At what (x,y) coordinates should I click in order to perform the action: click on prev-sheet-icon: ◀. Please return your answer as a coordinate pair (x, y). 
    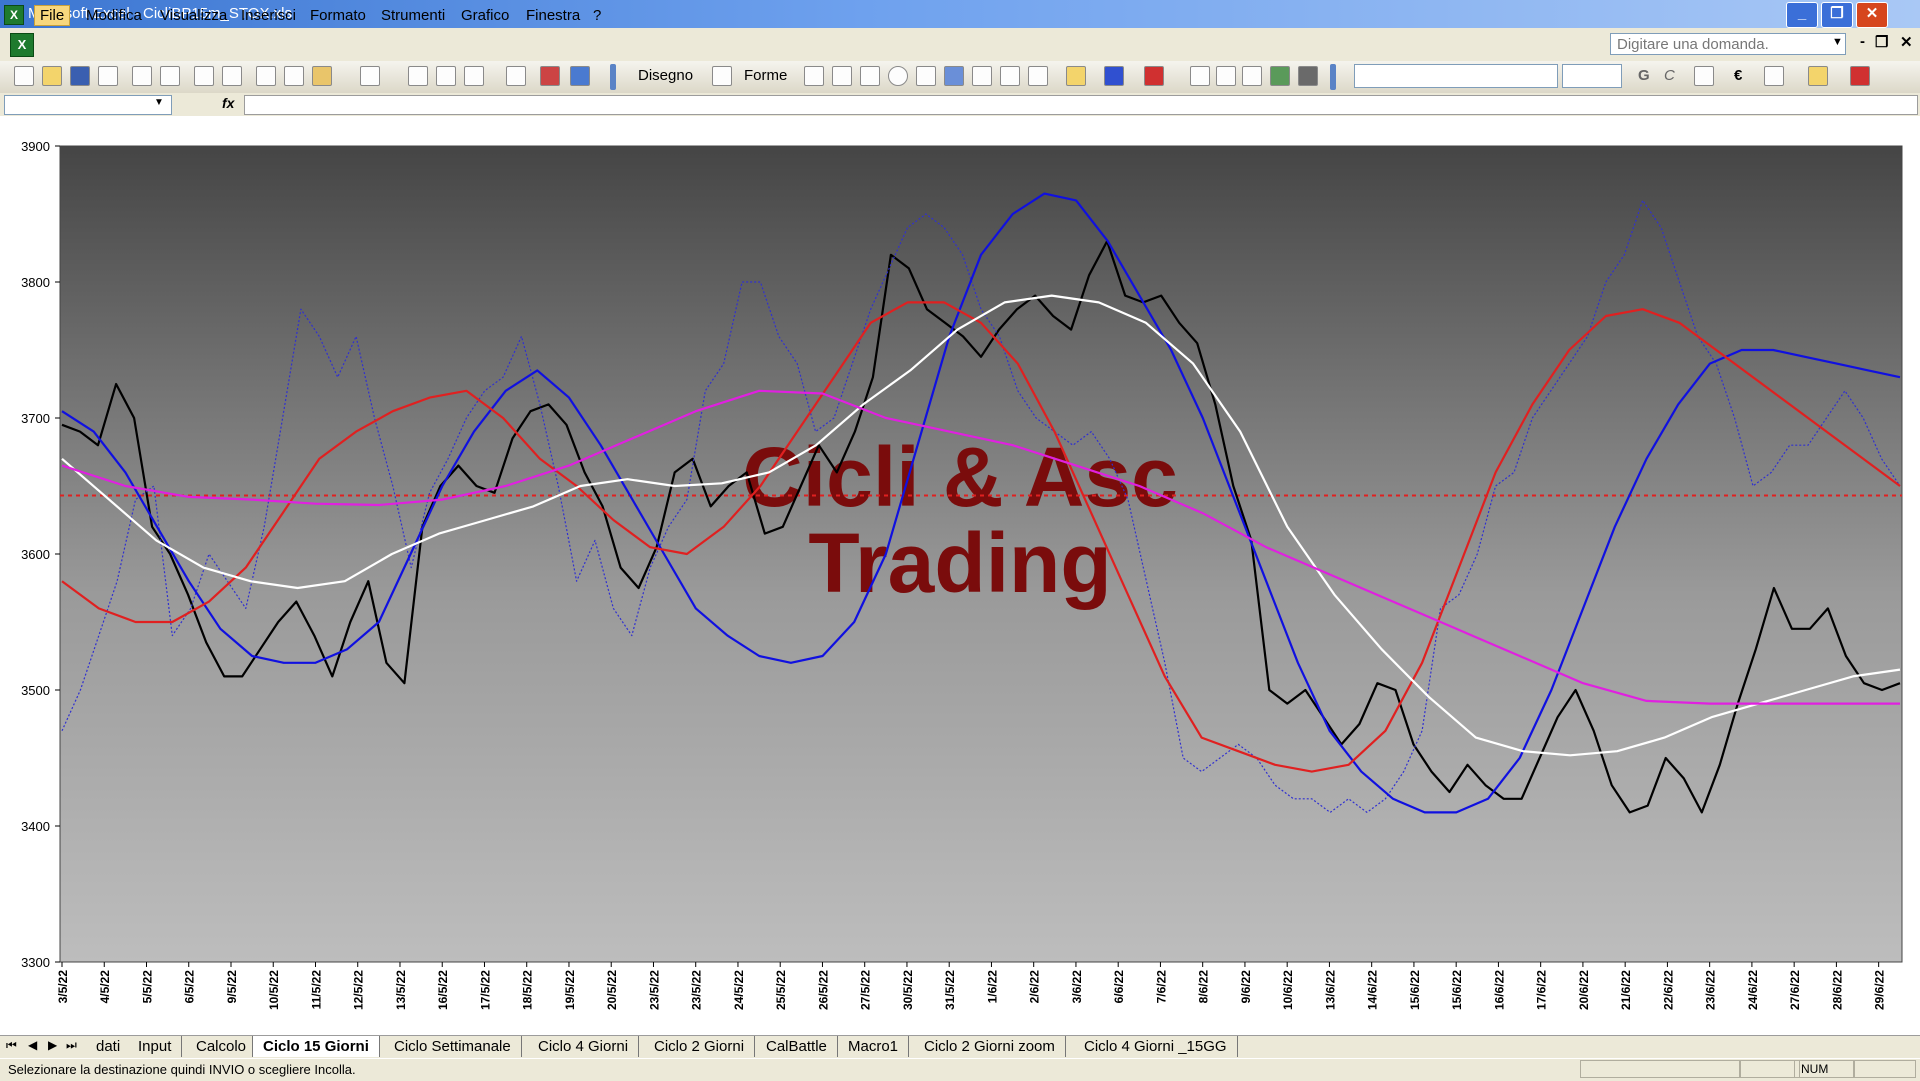
    Looking at the image, I should click on (32, 1045).